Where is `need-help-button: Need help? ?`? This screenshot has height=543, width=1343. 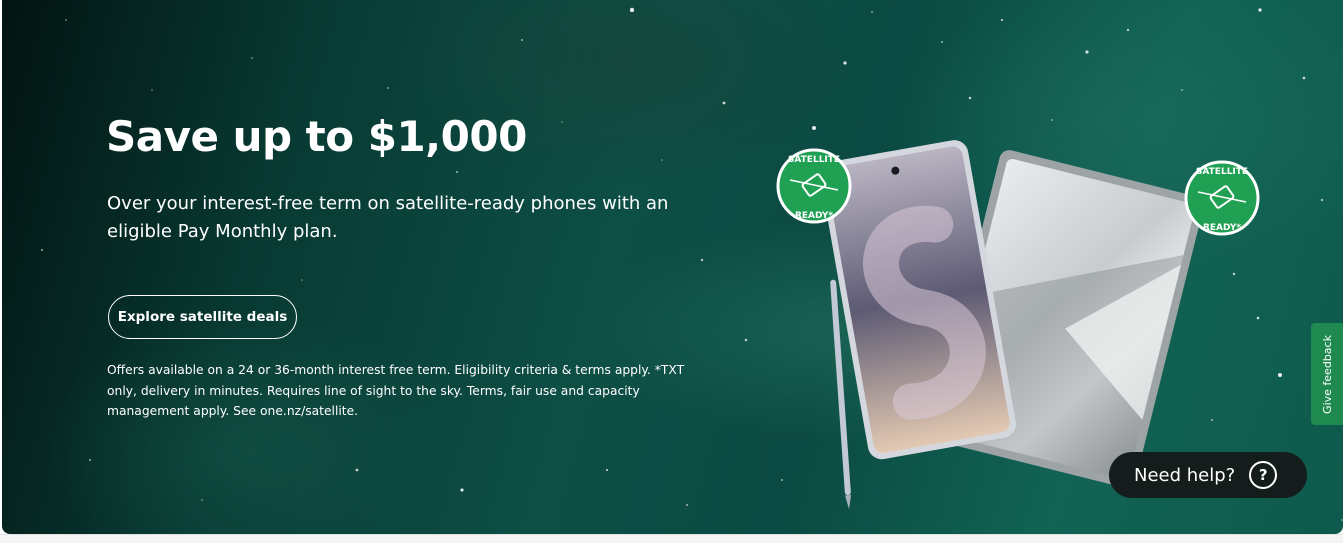 need-help-button: Need help? ? is located at coordinates (1208, 475).